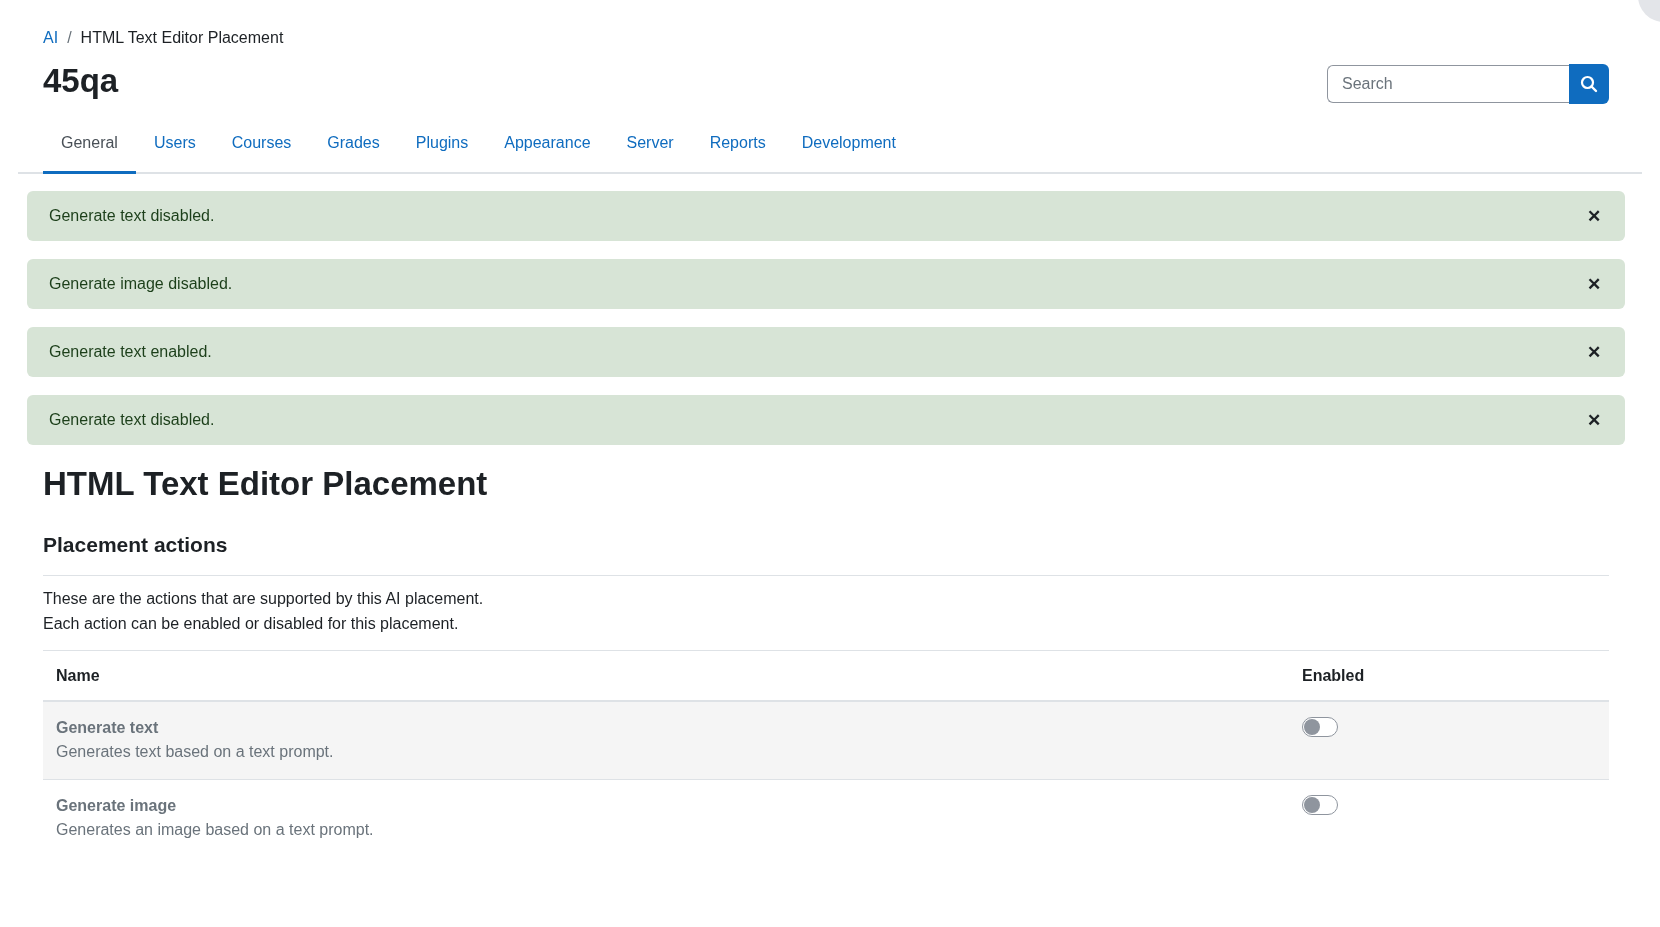 This screenshot has height=927, width=1660. I want to click on nav-tab: Courses, so click(261, 146).